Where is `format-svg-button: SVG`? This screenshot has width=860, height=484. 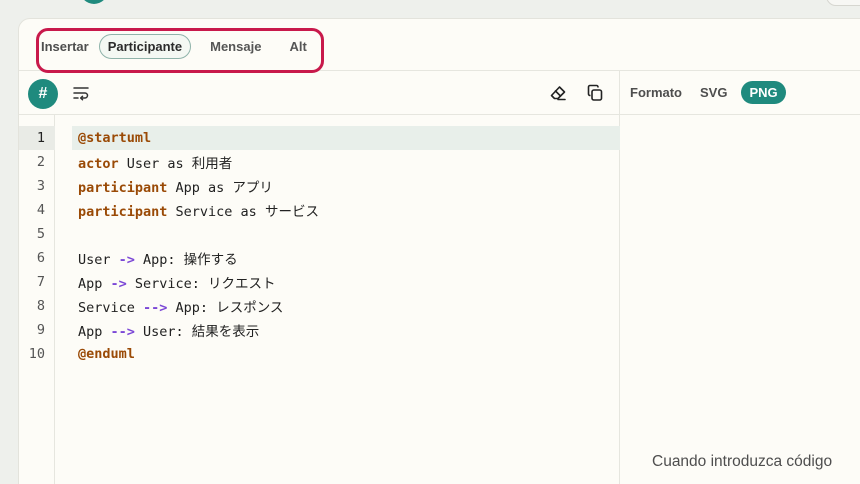 format-svg-button: SVG is located at coordinates (713, 92).